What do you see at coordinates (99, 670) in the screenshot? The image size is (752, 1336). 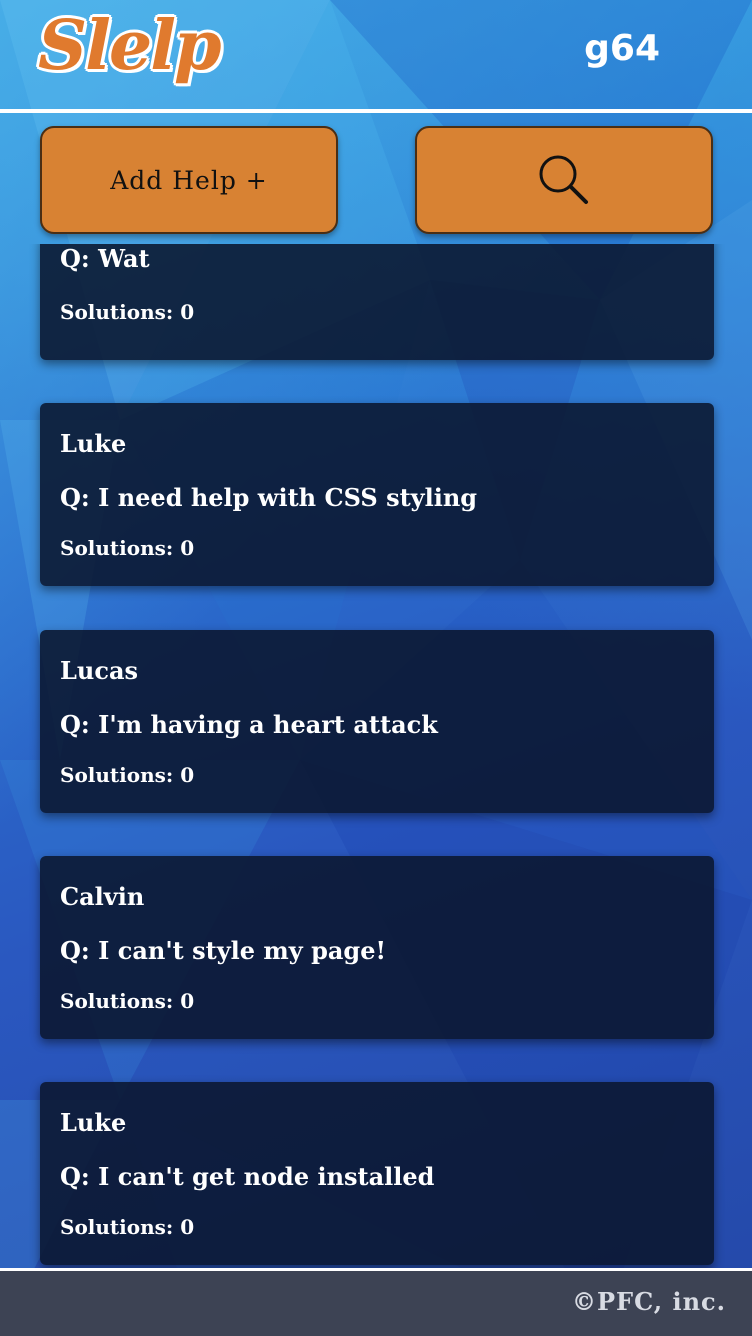 I see `post-author: Lucas` at bounding box center [99, 670].